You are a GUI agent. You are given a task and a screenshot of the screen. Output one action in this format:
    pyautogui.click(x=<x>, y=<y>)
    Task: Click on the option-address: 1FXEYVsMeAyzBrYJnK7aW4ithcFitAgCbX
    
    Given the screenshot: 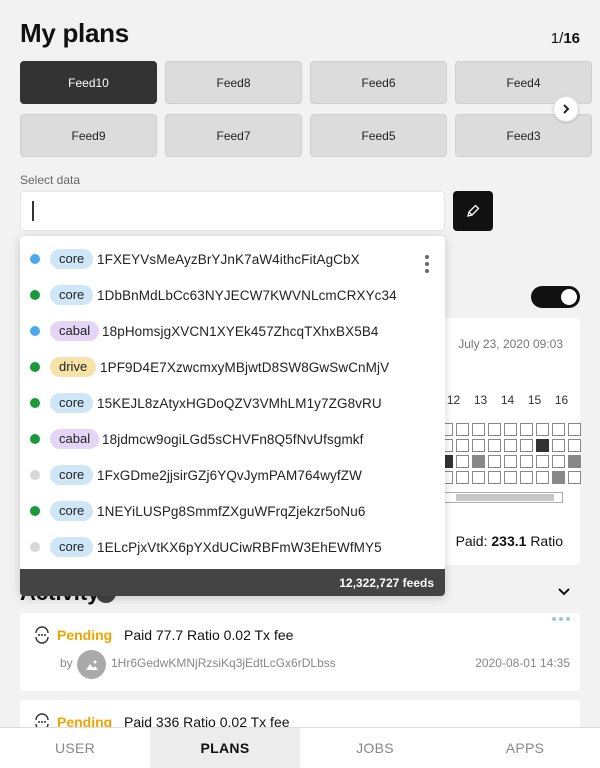 What is the action you would take?
    pyautogui.click(x=228, y=259)
    